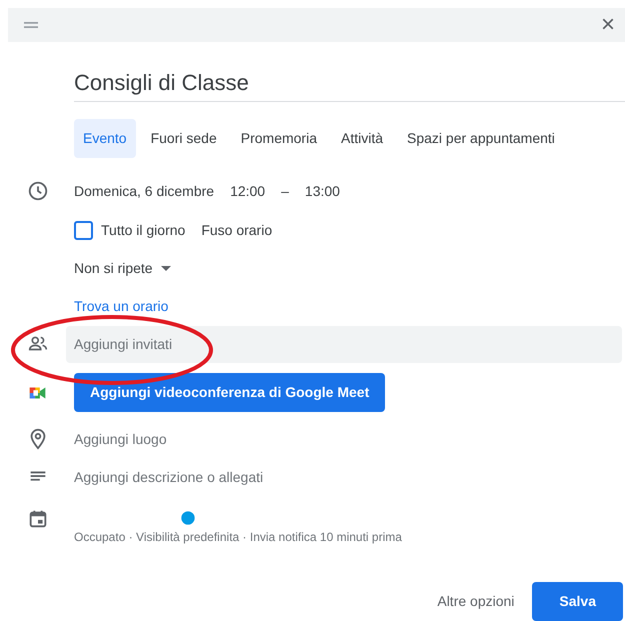 This screenshot has height=621, width=625. Describe the element at coordinates (481, 138) in the screenshot. I see `tab: Spazi per appuntamenti` at that location.